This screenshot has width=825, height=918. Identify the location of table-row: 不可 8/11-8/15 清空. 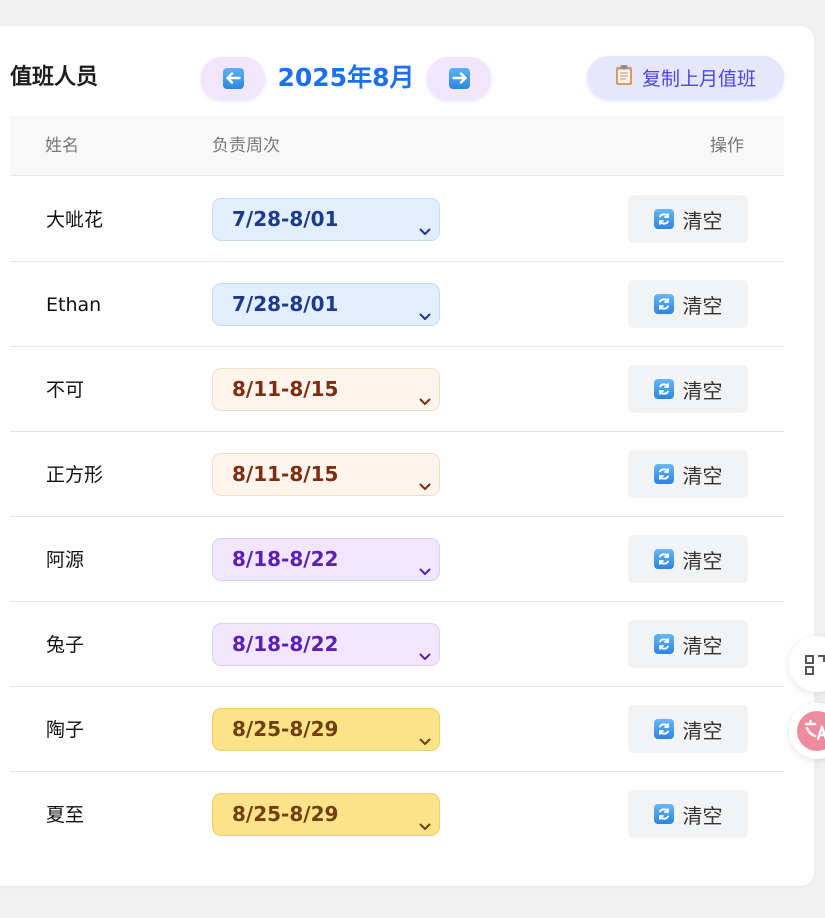
(397, 389).